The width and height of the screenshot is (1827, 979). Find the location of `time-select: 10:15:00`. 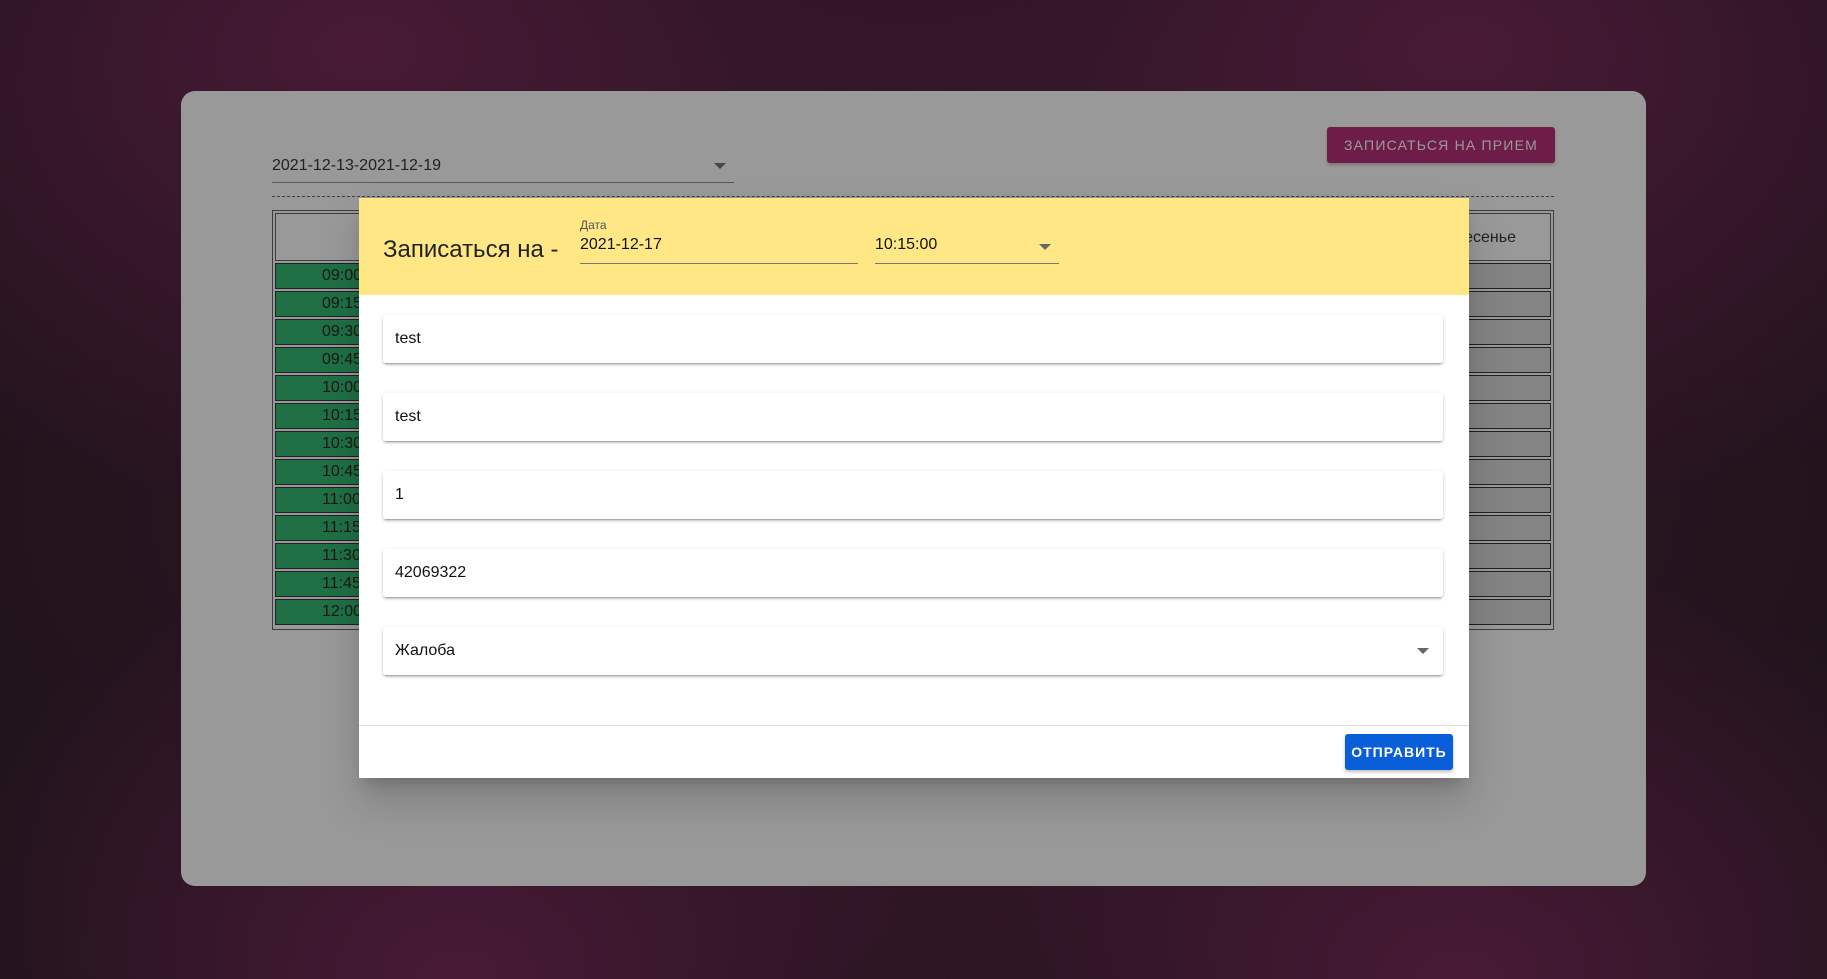

time-select: 10:15:00 is located at coordinates (967, 250).